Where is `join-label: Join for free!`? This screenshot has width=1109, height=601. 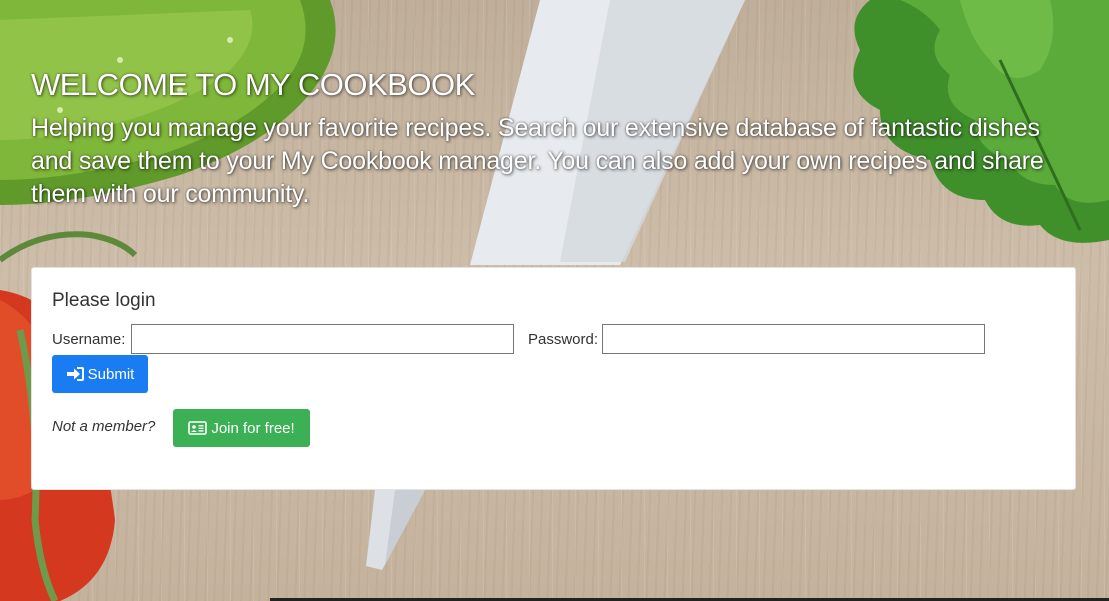 join-label: Join for free! is located at coordinates (253, 428).